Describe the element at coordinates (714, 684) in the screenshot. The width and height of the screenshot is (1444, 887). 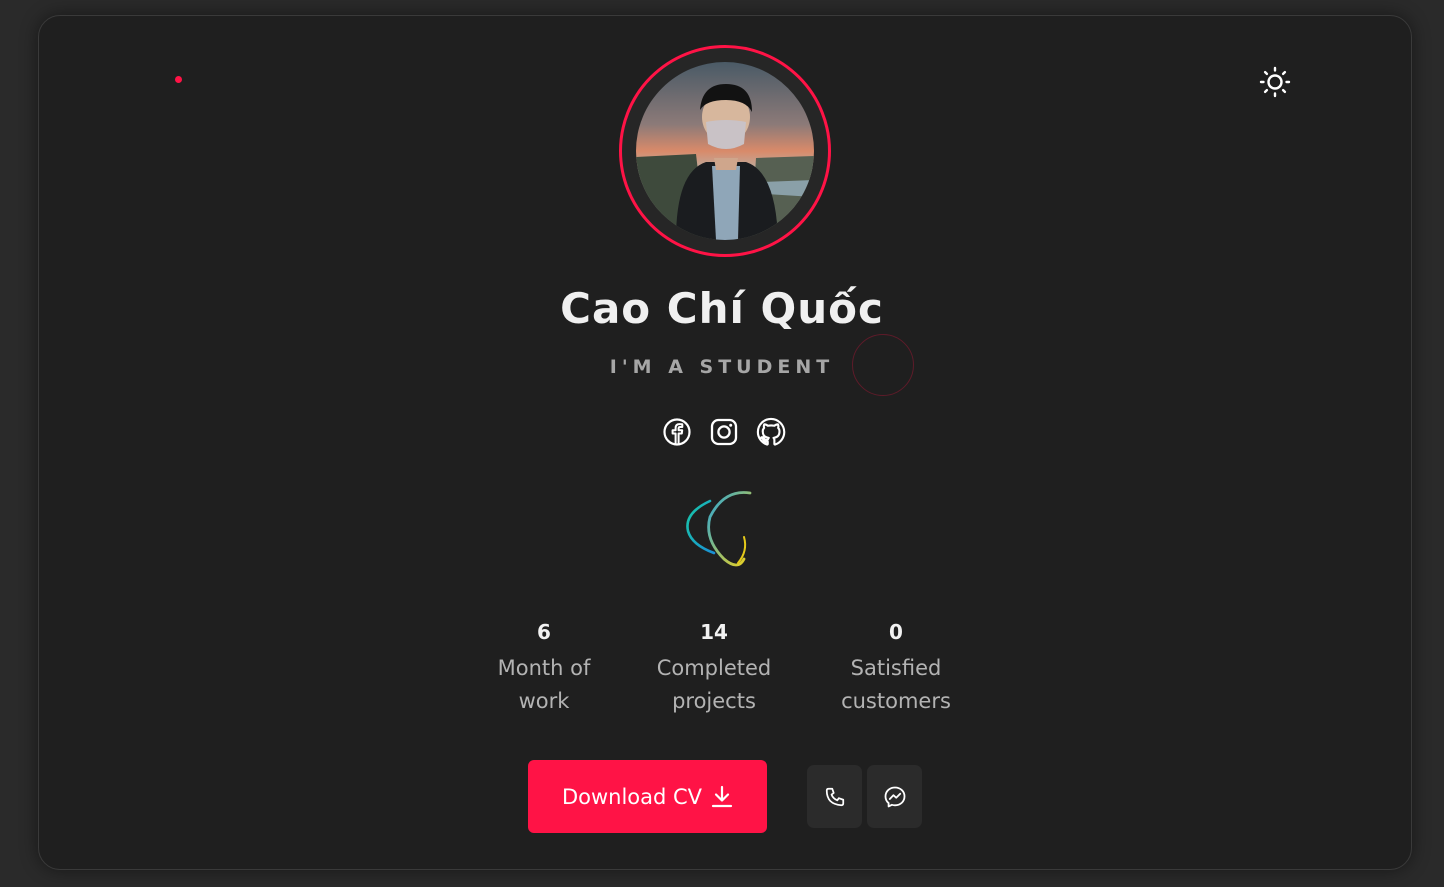
I see `stat-label: Completed projects` at that location.